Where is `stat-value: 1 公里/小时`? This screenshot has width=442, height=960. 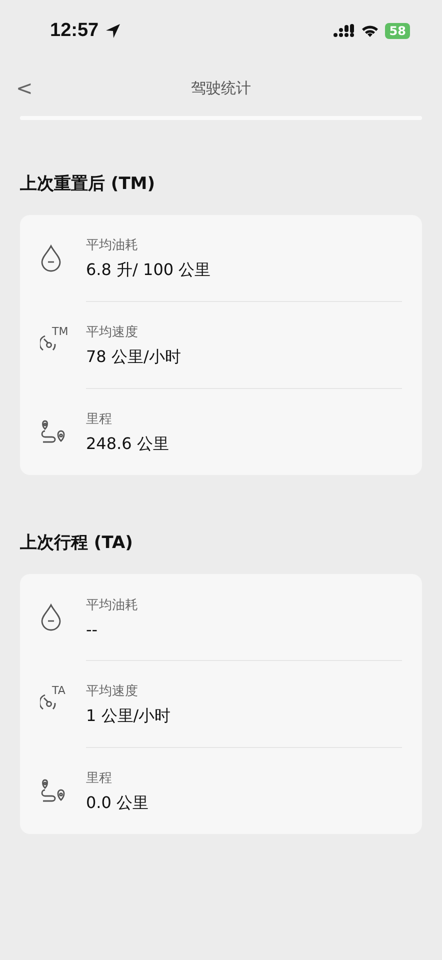 stat-value: 1 公里/小时 is located at coordinates (128, 716).